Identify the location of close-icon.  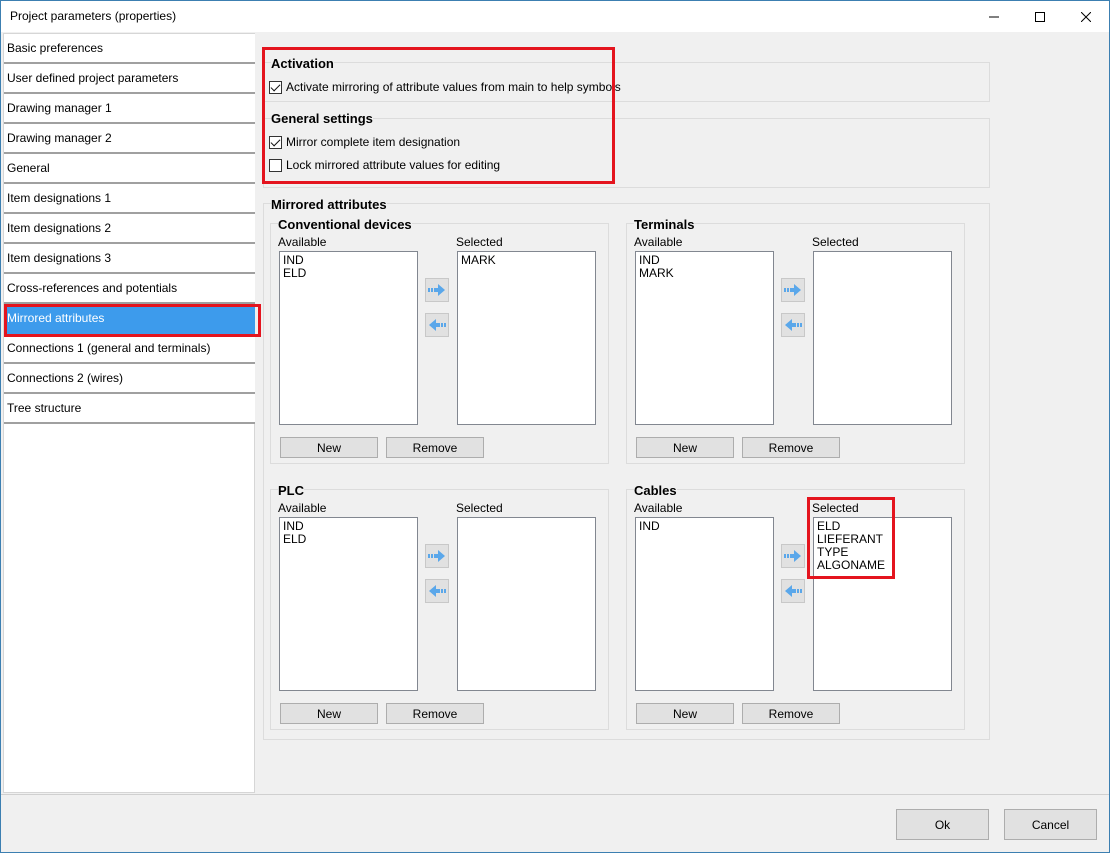
(1086, 16).